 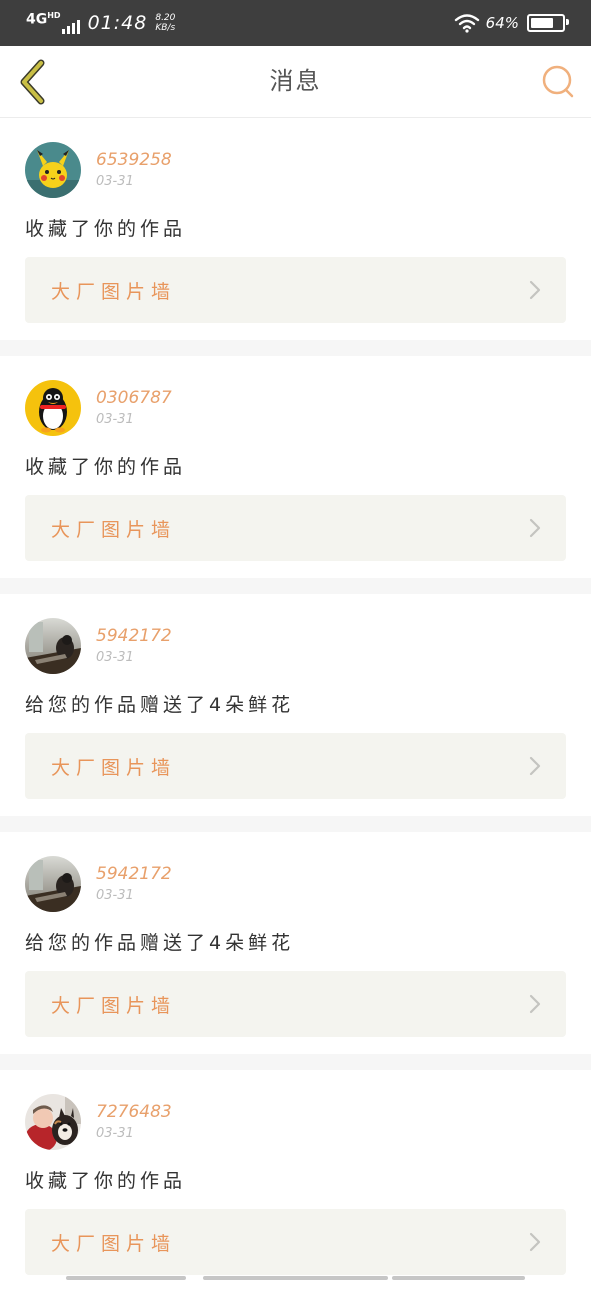 What do you see at coordinates (502, 23) in the screenshot?
I see `battery-percent: 64%` at bounding box center [502, 23].